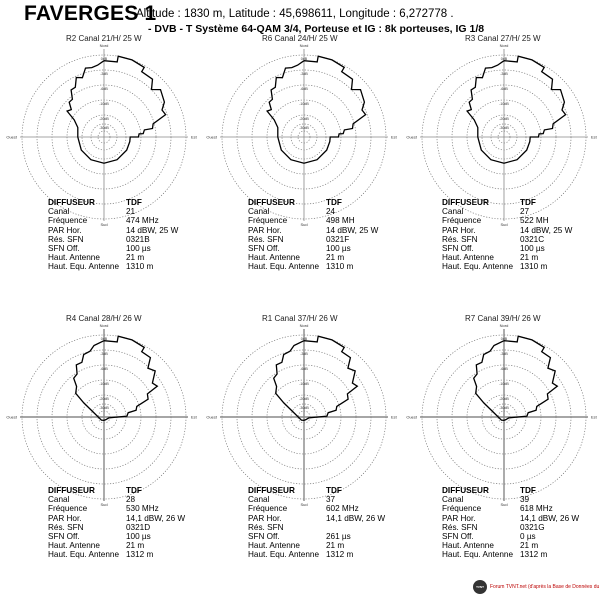 This screenshot has width=600, height=600. What do you see at coordinates (510, 508) in the screenshot?
I see `info-row-frequence: Fréquence 618 MHz` at bounding box center [510, 508].